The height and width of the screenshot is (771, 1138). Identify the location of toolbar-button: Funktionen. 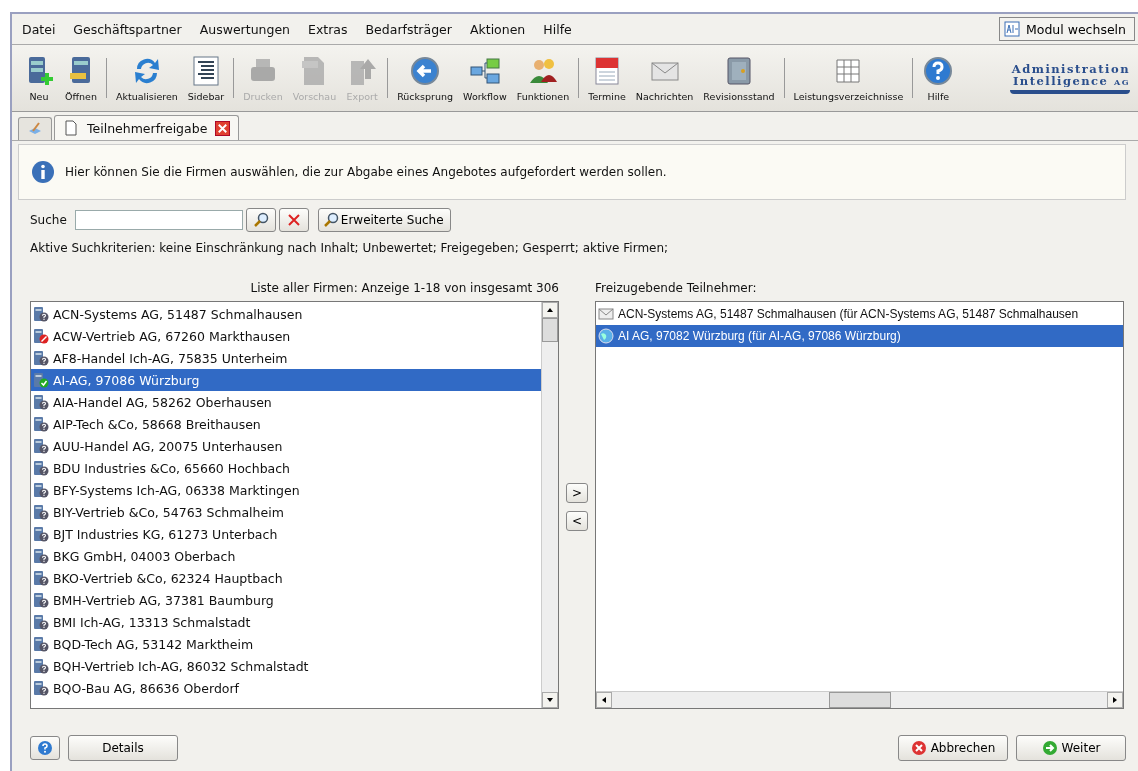
(543, 78).